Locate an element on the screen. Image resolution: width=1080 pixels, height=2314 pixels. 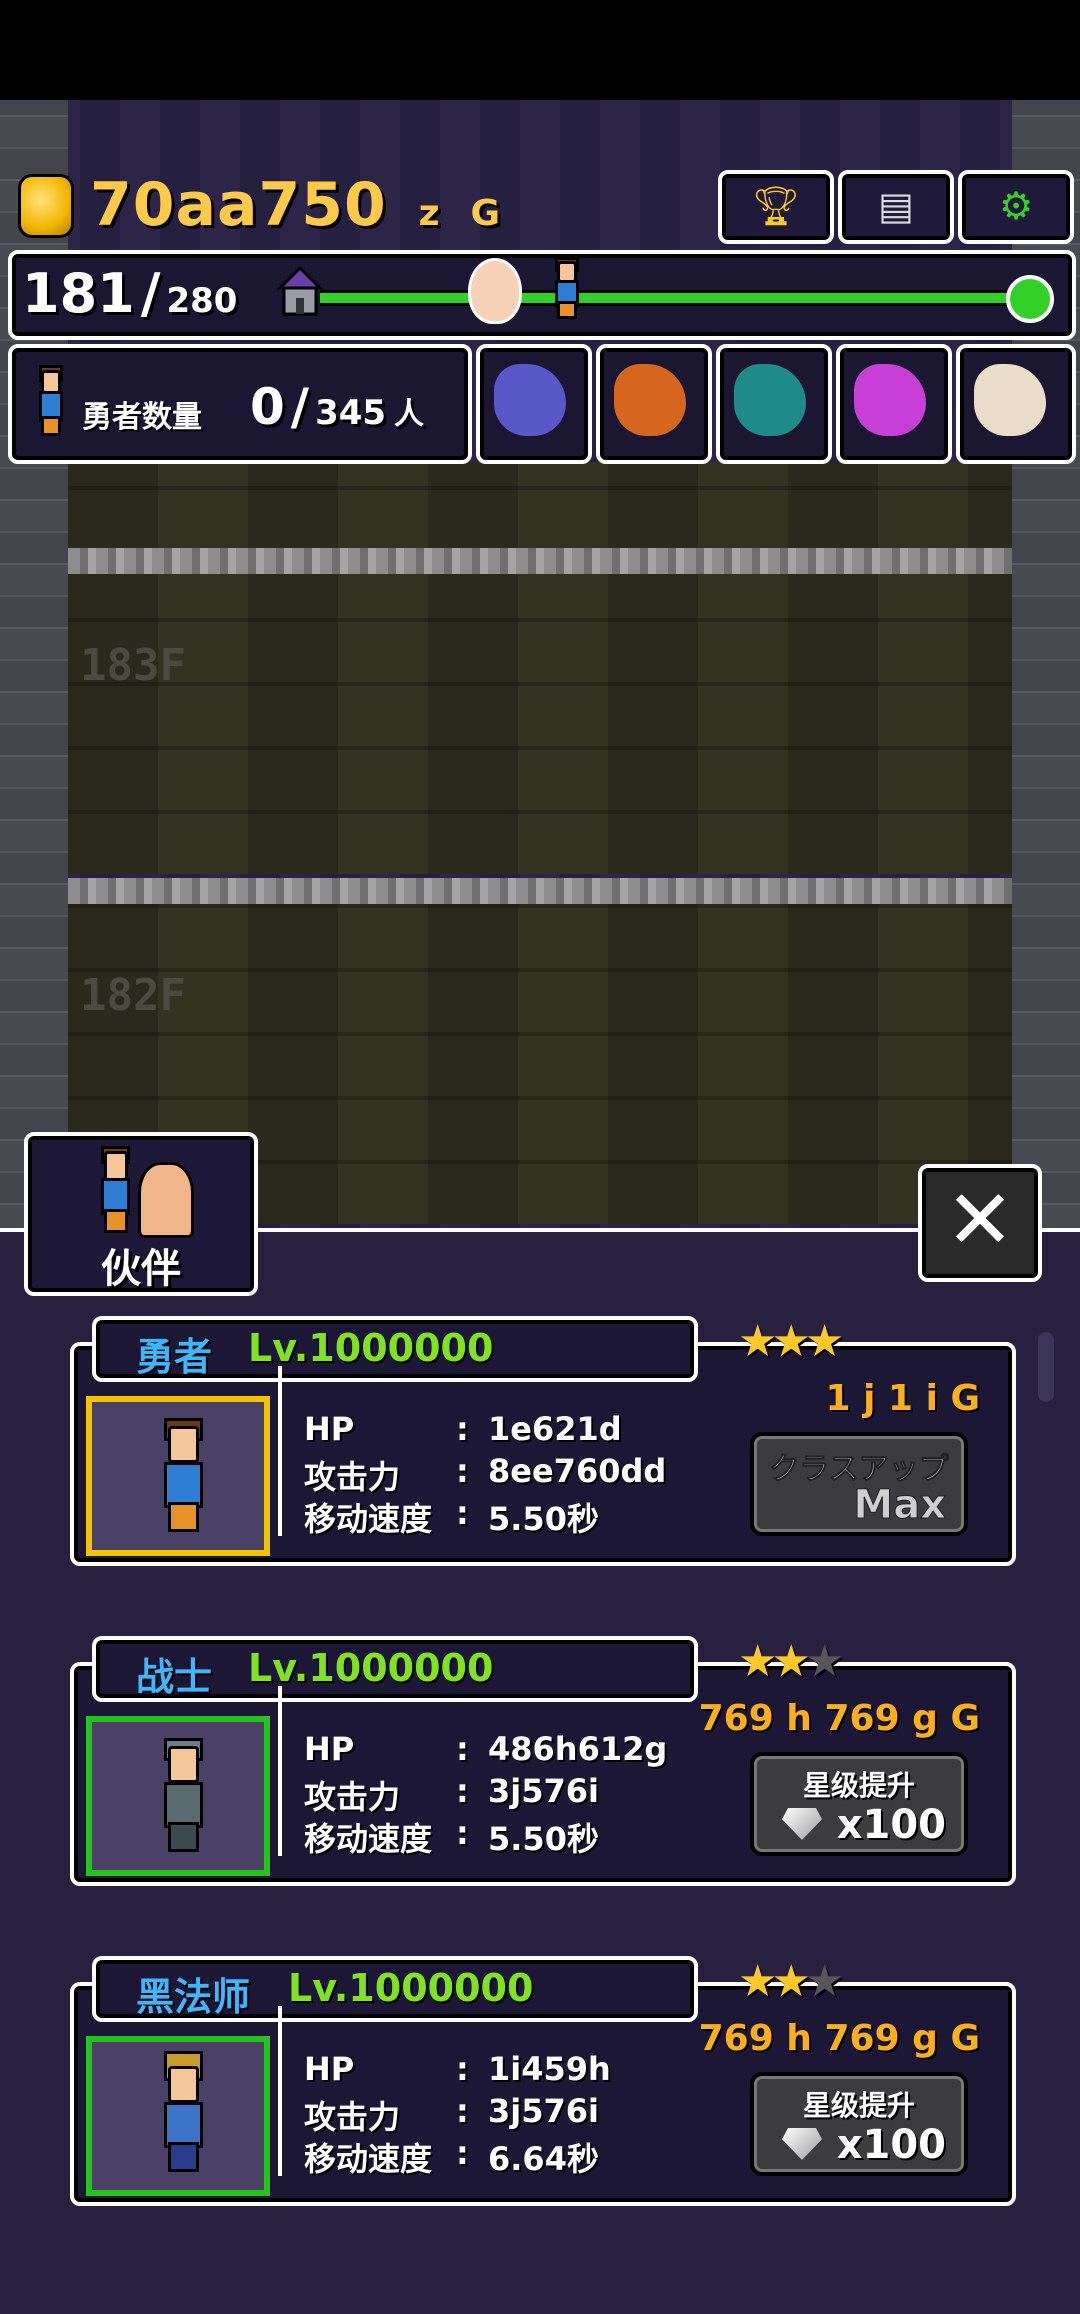
close-button: ✕ is located at coordinates (980, 1223).